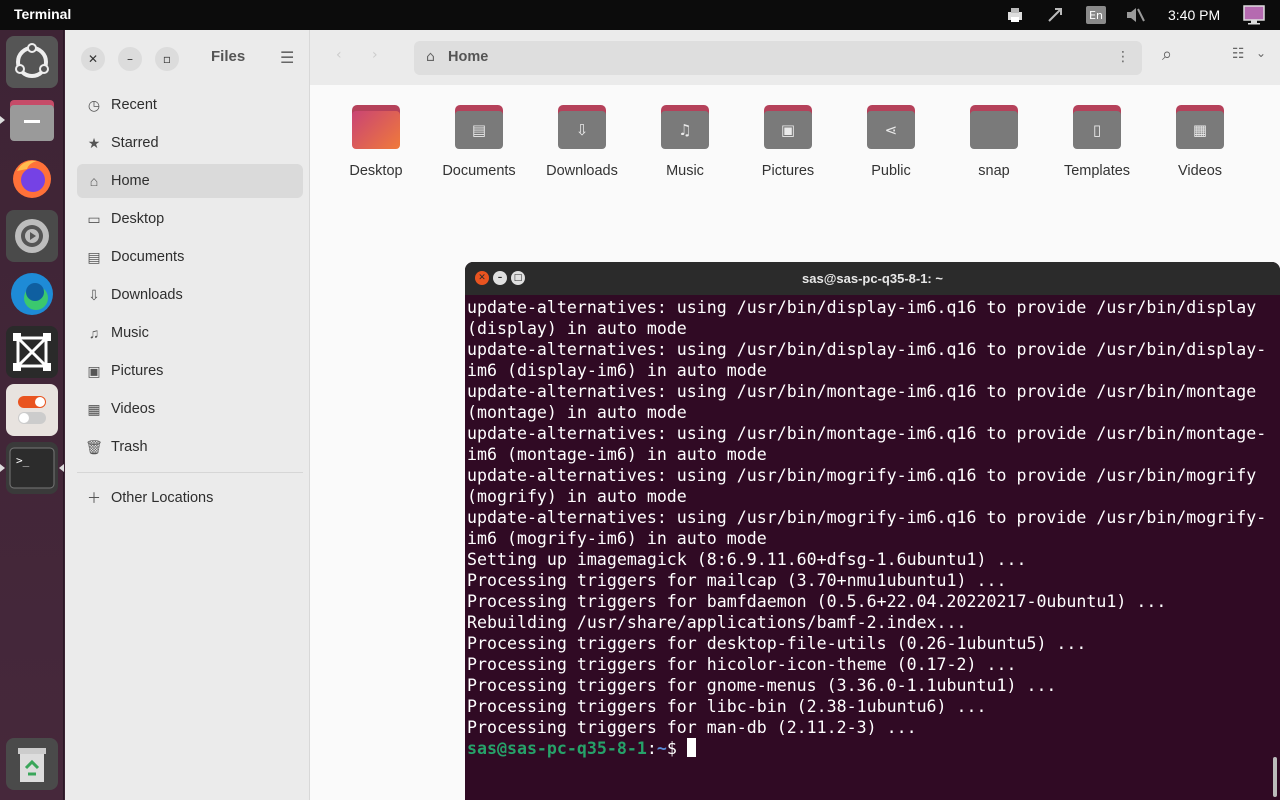 The width and height of the screenshot is (1280, 800). Describe the element at coordinates (1123, 57) in the screenshot. I see `more-options-icon: ⋮` at that location.